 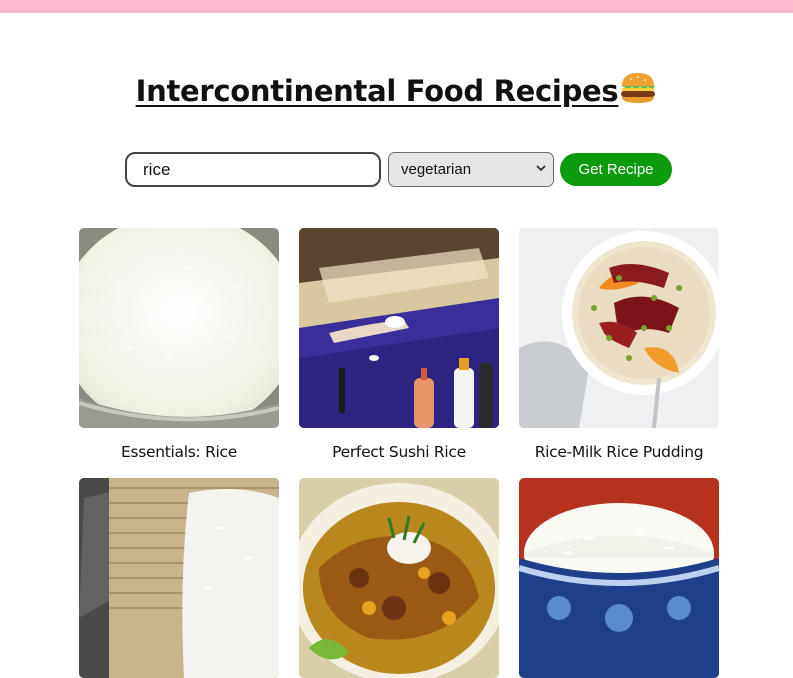 I want to click on recipe-card: Perfect Sushi Rice, so click(x=399, y=344).